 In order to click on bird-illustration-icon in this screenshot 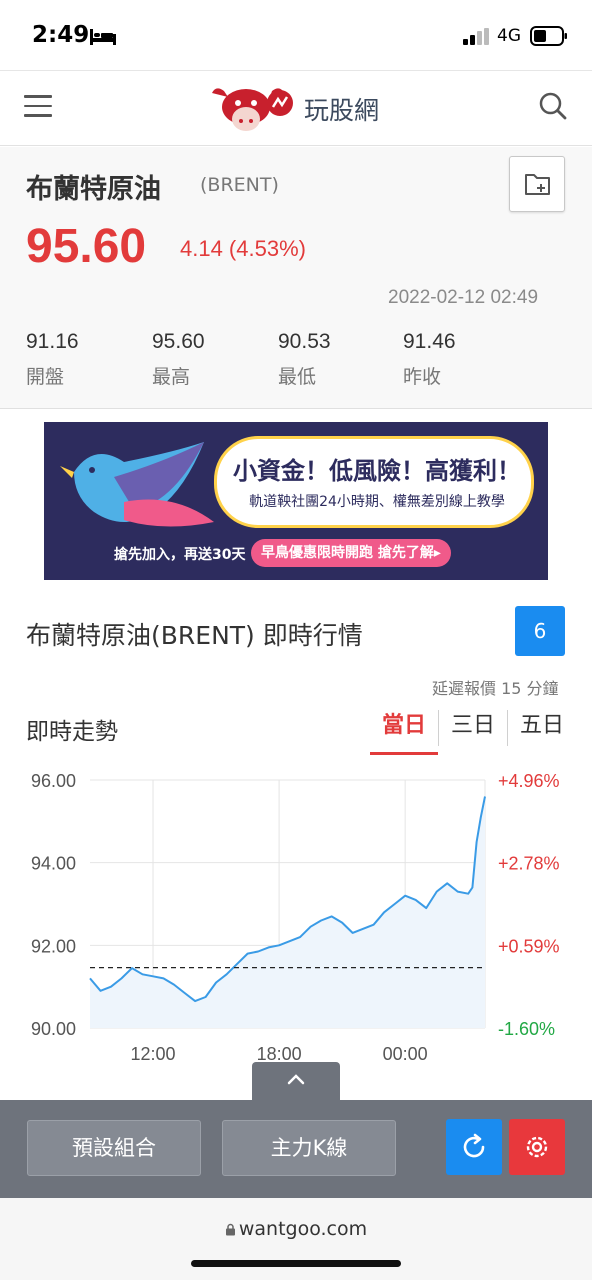, I will do `click(137, 484)`.